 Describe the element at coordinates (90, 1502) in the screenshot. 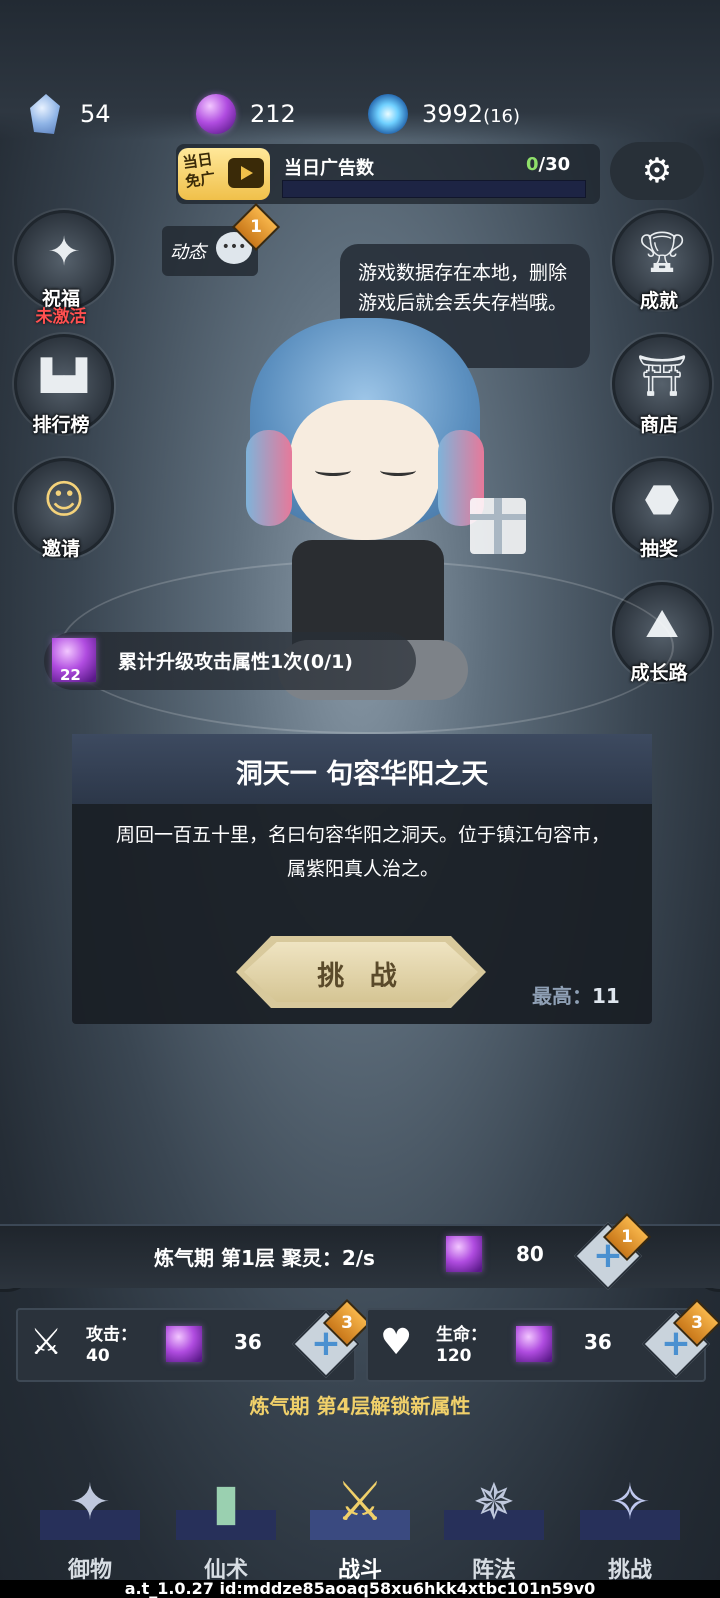

I see `flying-sword-icon: ✦` at that location.